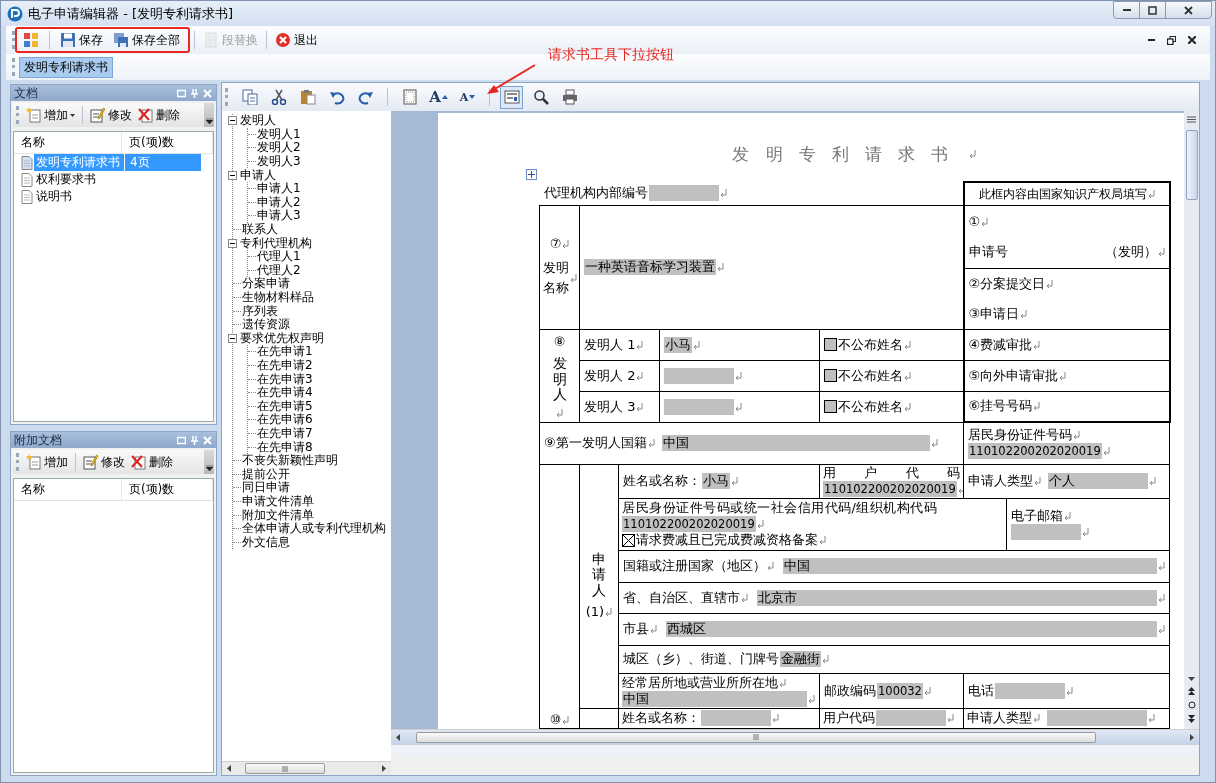 Image resolution: width=1216 pixels, height=783 pixels. What do you see at coordinates (146, 40) in the screenshot?
I see `save-all-button: 保存全部` at bounding box center [146, 40].